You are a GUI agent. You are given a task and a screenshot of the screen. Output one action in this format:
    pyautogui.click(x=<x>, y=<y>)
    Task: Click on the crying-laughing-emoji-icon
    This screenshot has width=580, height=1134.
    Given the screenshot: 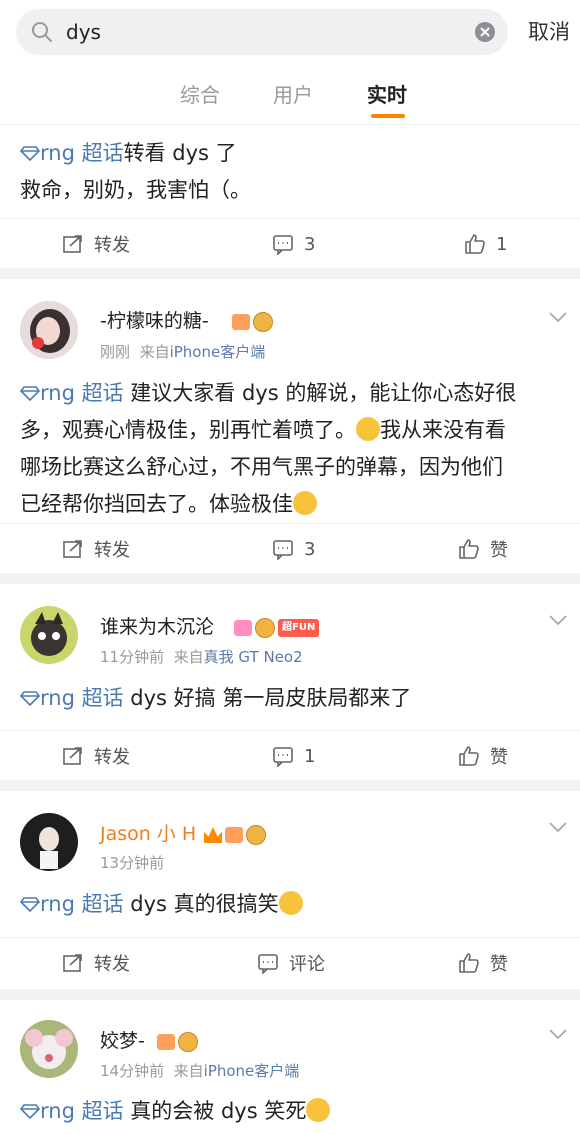 What is the action you would take?
    pyautogui.click(x=368, y=429)
    